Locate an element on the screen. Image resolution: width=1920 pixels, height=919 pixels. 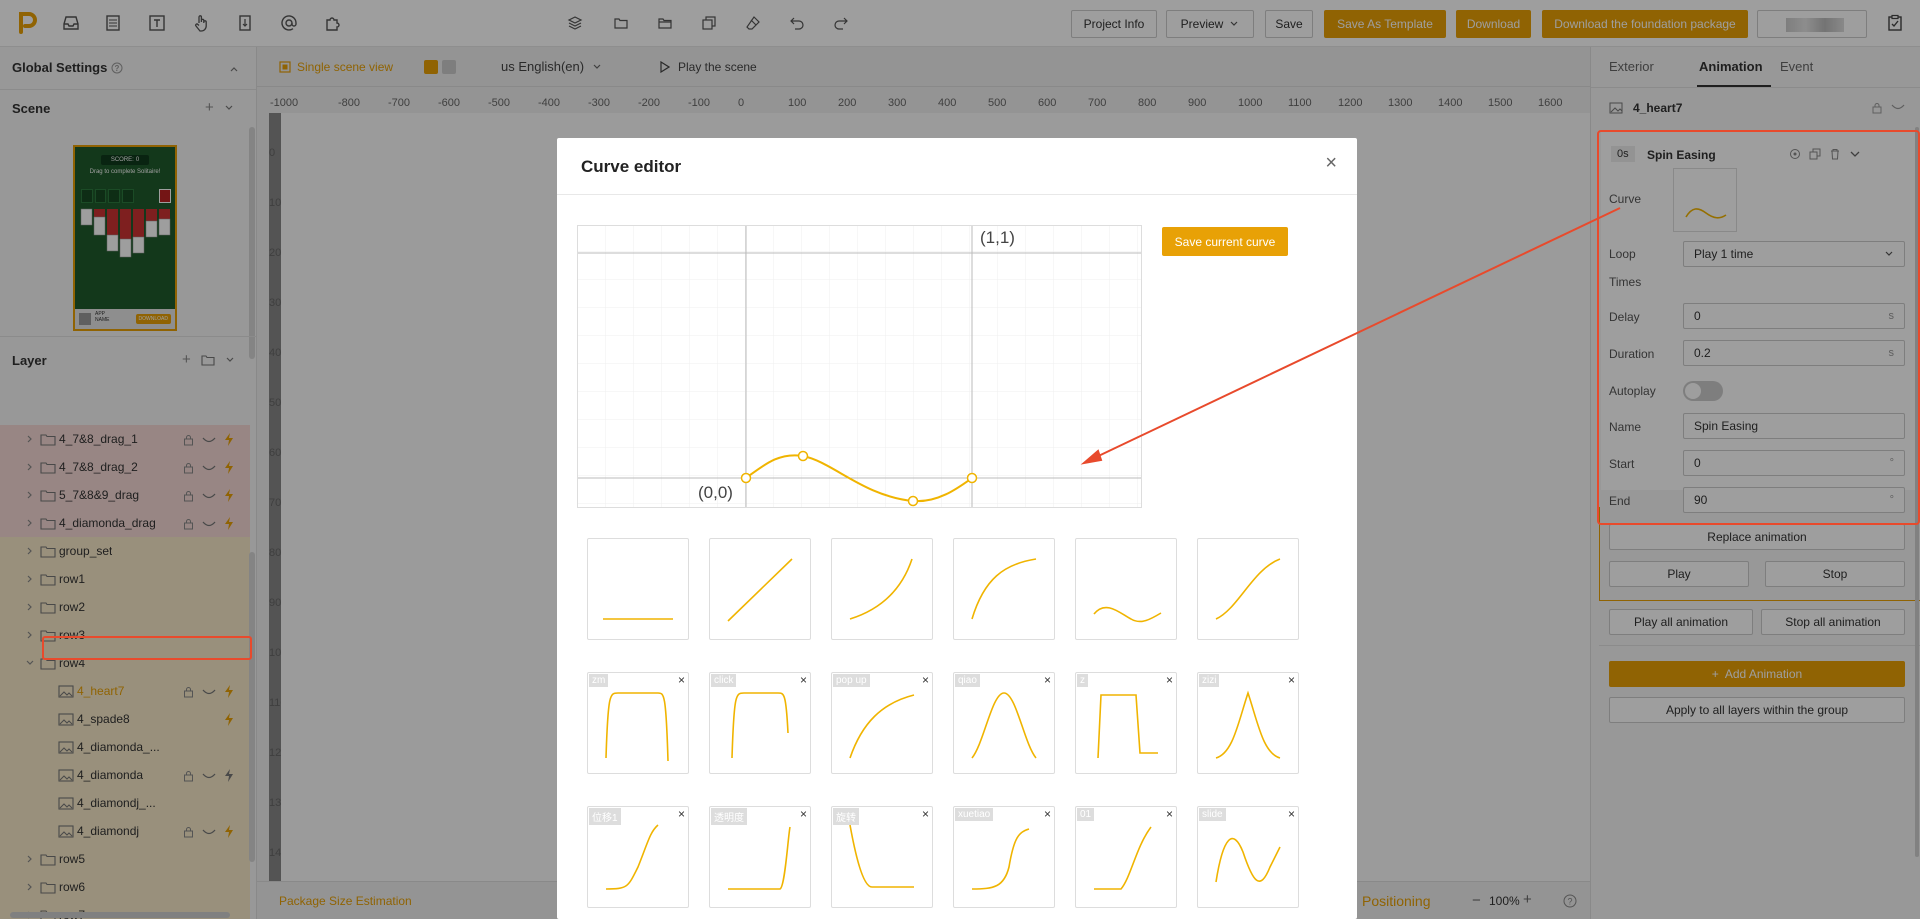
preset-curve-cell: slide × is located at coordinates (1248, 857).